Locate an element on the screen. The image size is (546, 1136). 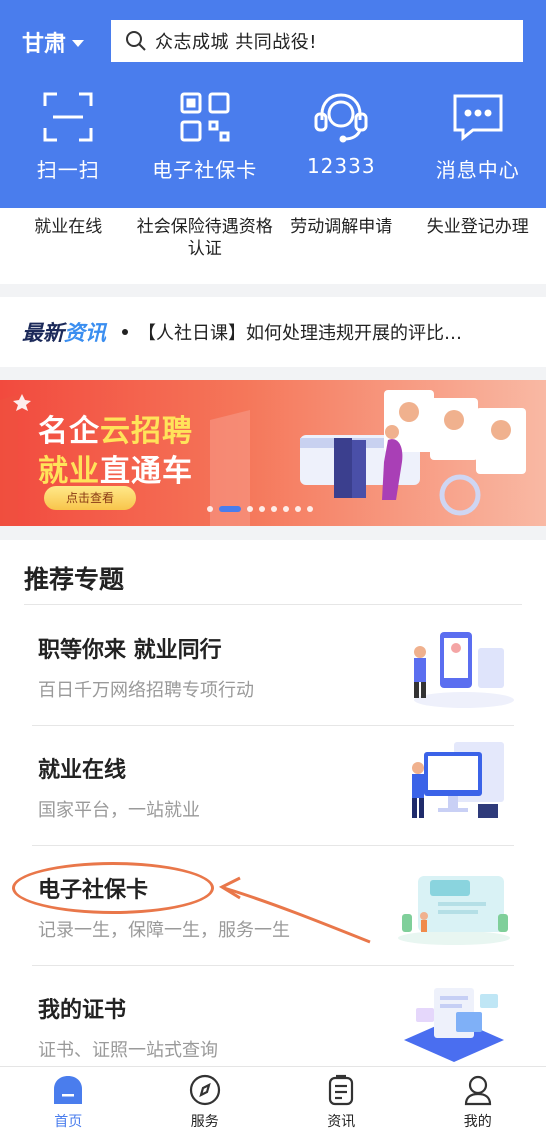
tab-news: 资讯 is located at coordinates (341, 1101).